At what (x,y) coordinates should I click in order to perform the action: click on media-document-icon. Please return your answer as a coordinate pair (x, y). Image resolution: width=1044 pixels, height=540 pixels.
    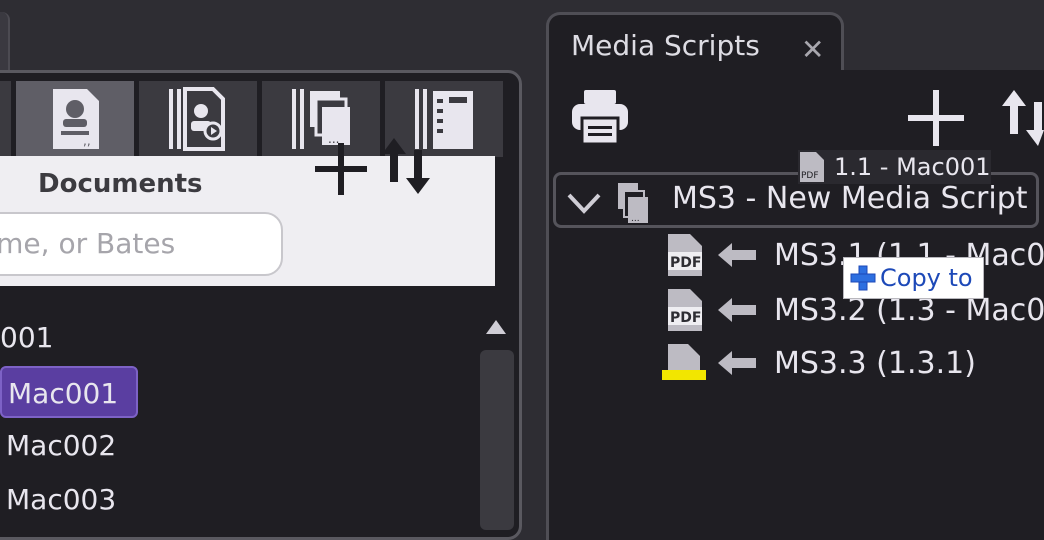
    Looking at the image, I should click on (197, 119).